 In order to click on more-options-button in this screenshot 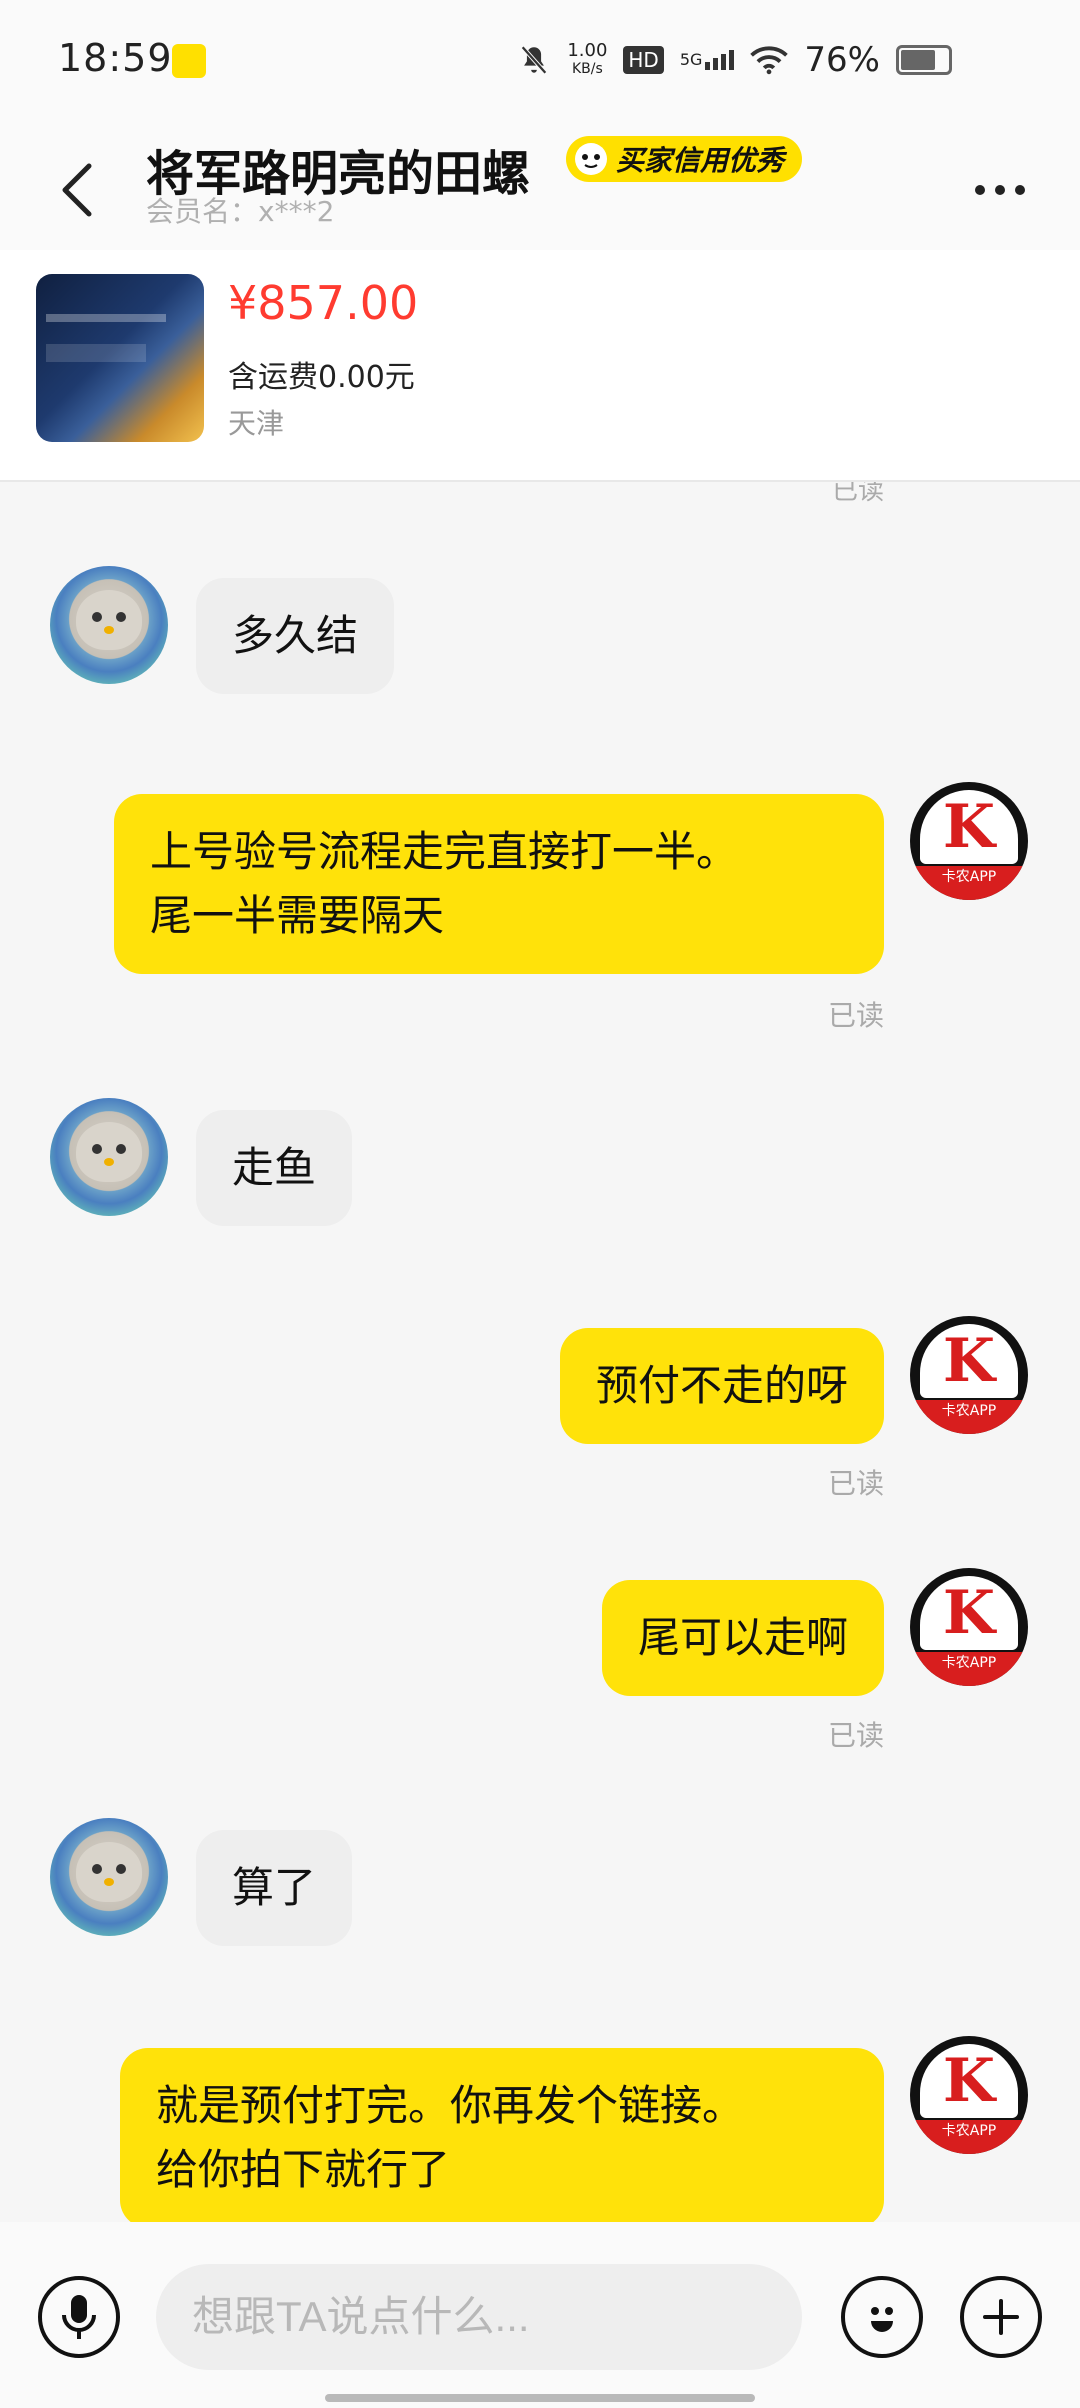, I will do `click(1000, 190)`.